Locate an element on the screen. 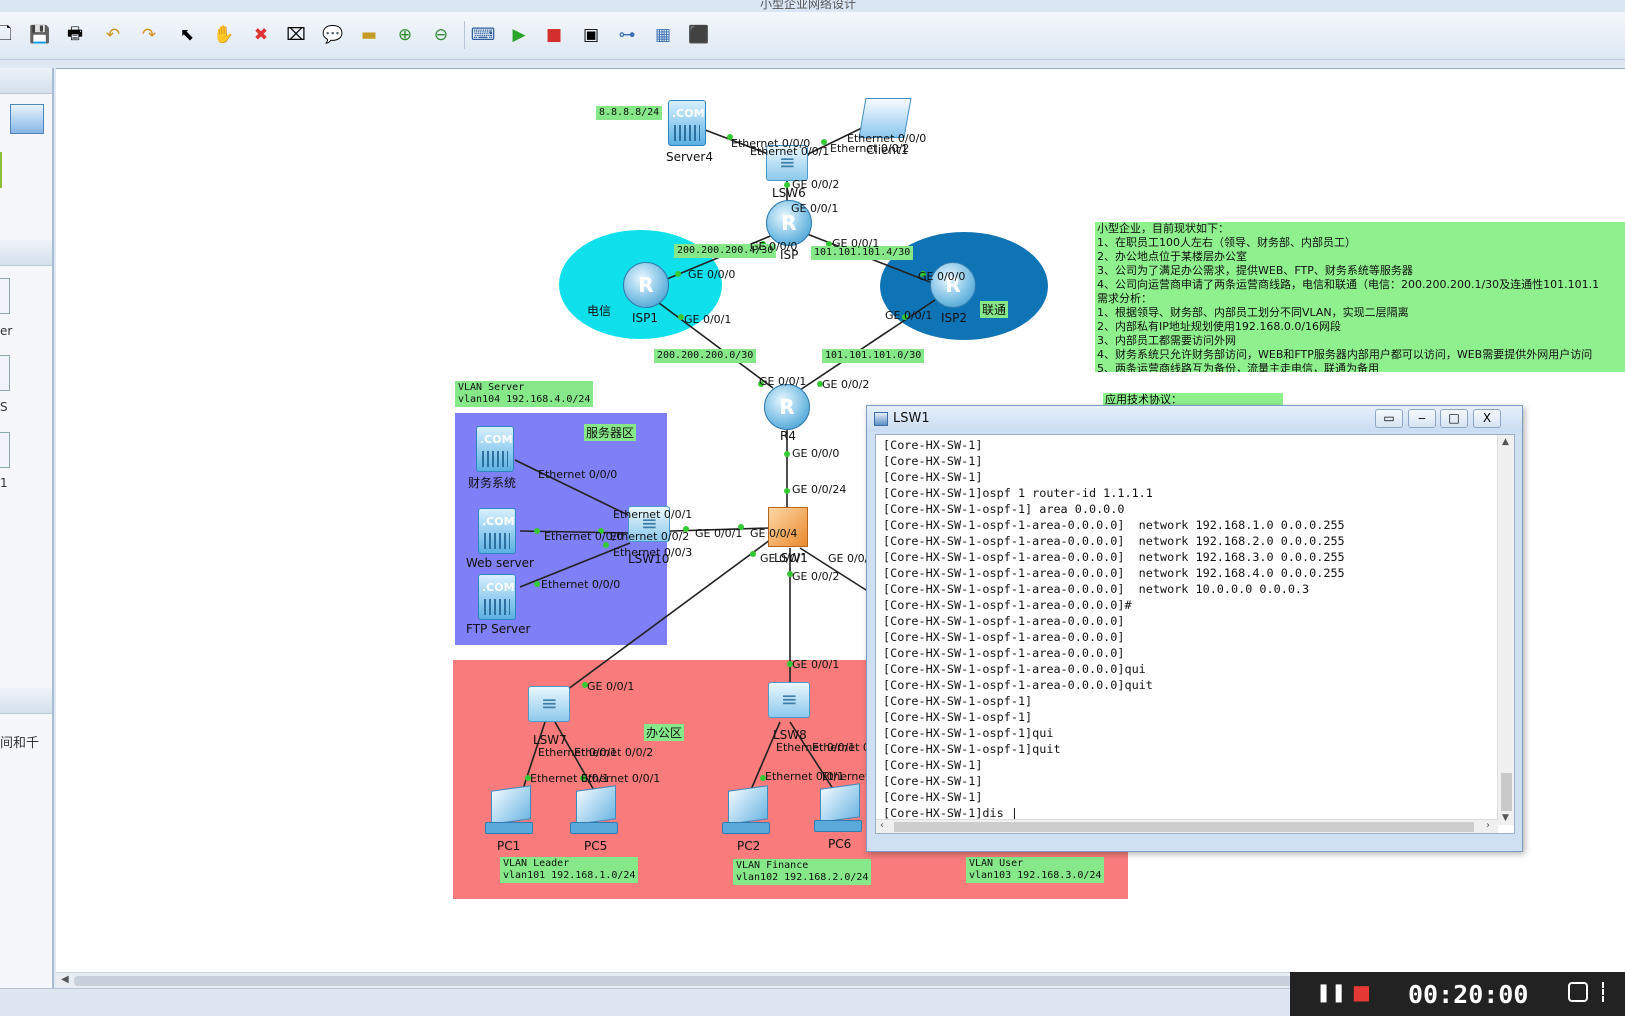 This screenshot has height=1016, width=1625. unicom-edge-subnet-label: 101.101.101.0/30 is located at coordinates (873, 356).